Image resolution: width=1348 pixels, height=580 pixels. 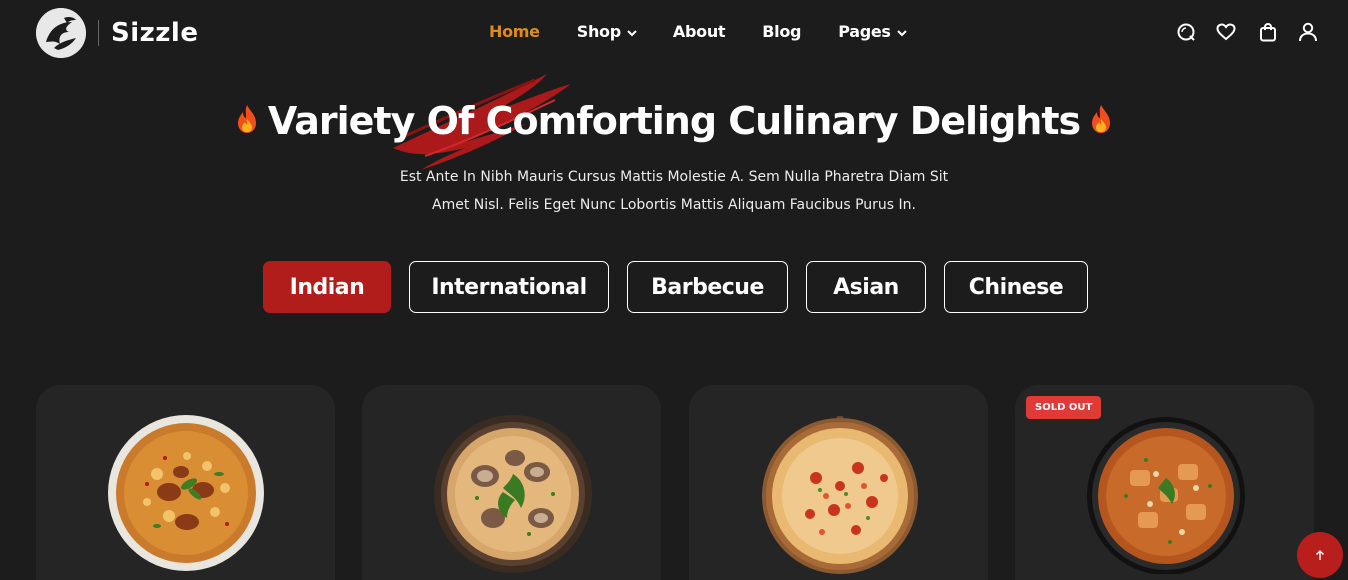 What do you see at coordinates (707, 287) in the screenshot?
I see `tab-barbecue: Barbecue` at bounding box center [707, 287].